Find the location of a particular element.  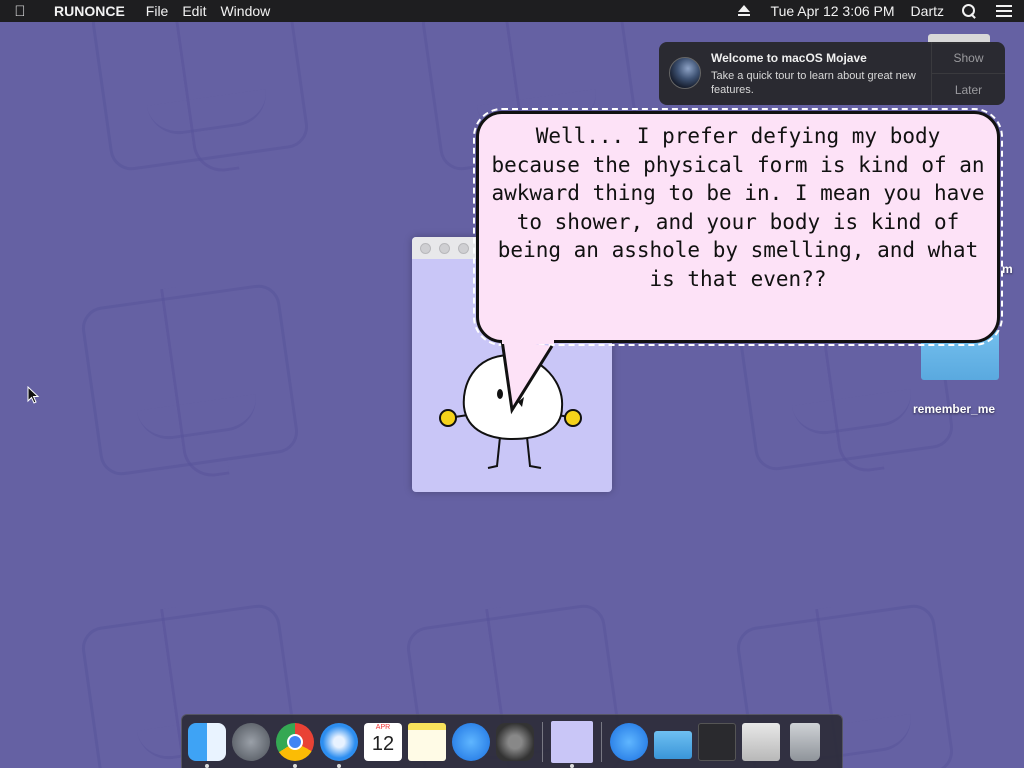

notes-icon is located at coordinates (427, 741).